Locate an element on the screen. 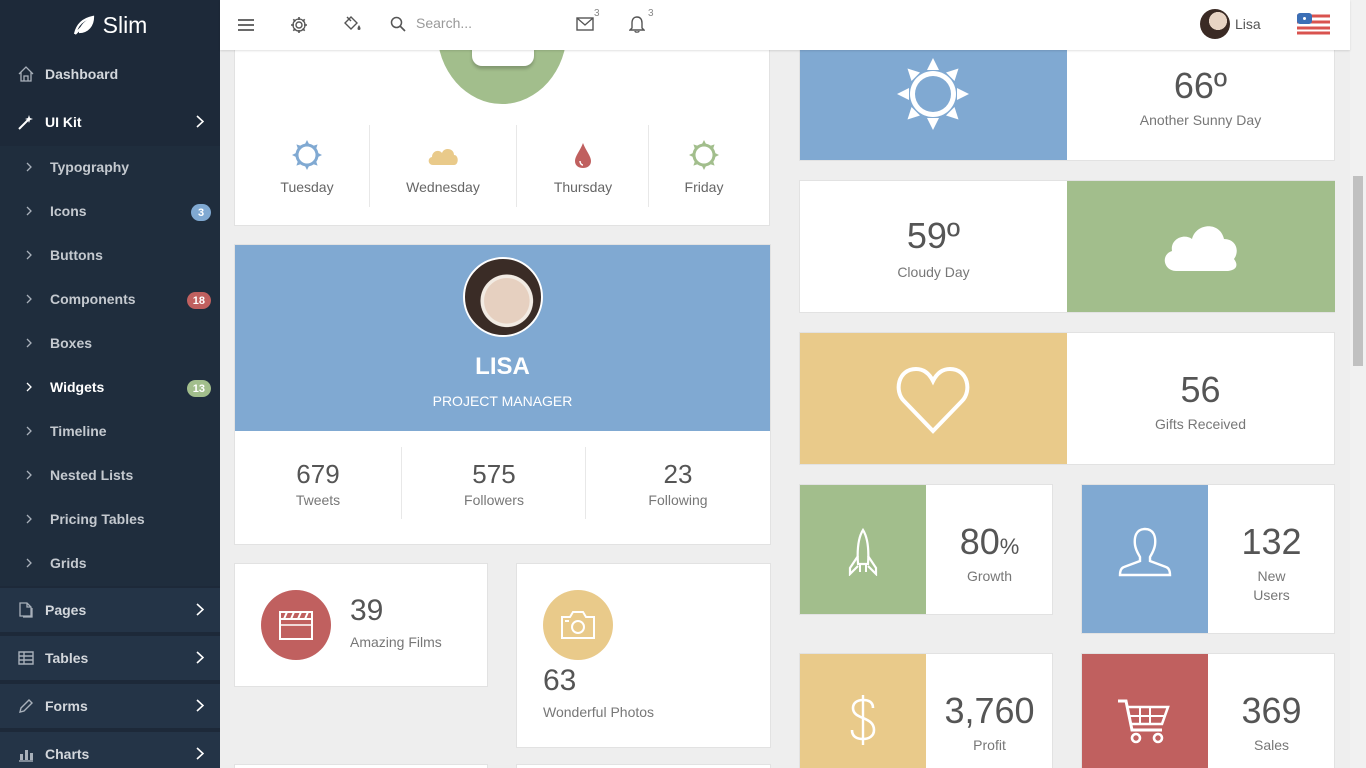  table-icon is located at coordinates (26, 658).